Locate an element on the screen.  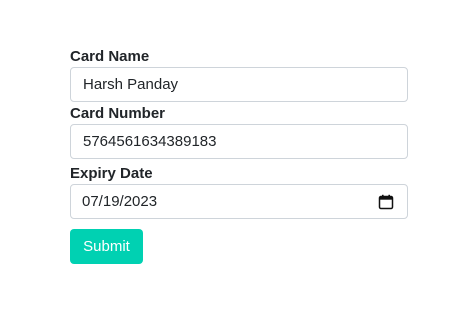
card-name-group: Card Name Harsh Panday is located at coordinates (239, 75).